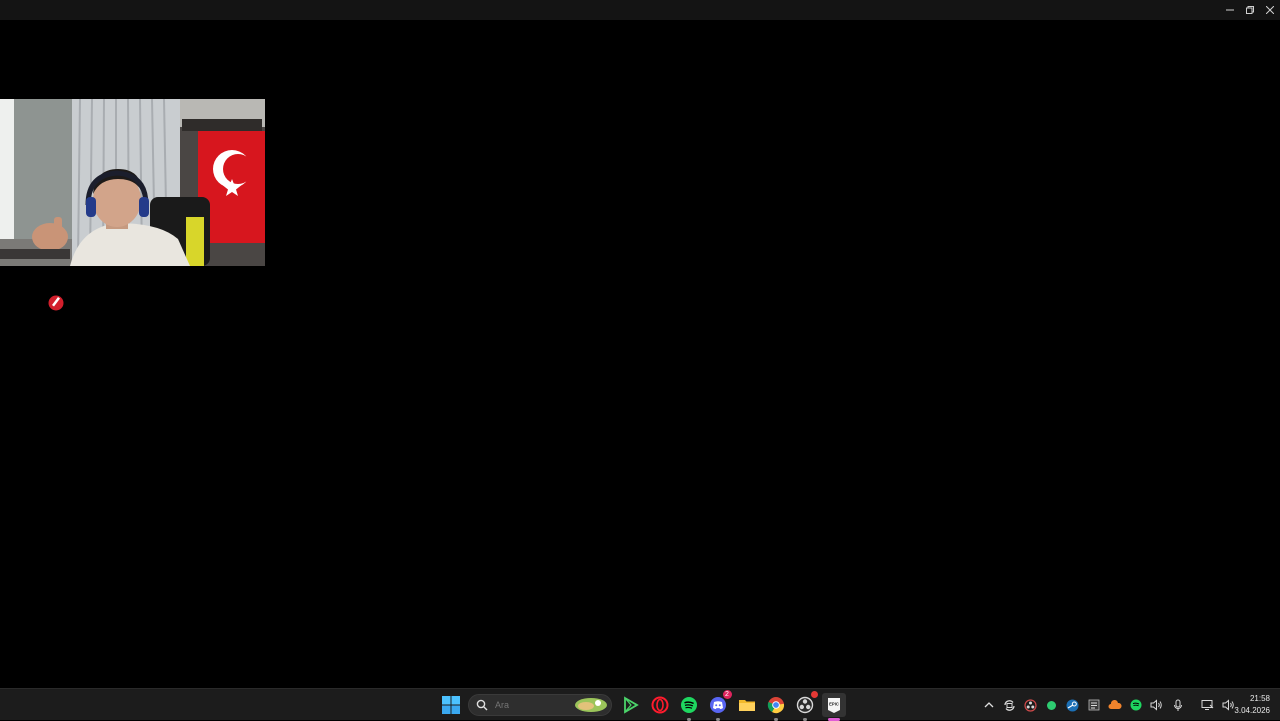 This screenshot has width=1280, height=721. I want to click on taskbar-discord-app: 2, so click(719, 705).